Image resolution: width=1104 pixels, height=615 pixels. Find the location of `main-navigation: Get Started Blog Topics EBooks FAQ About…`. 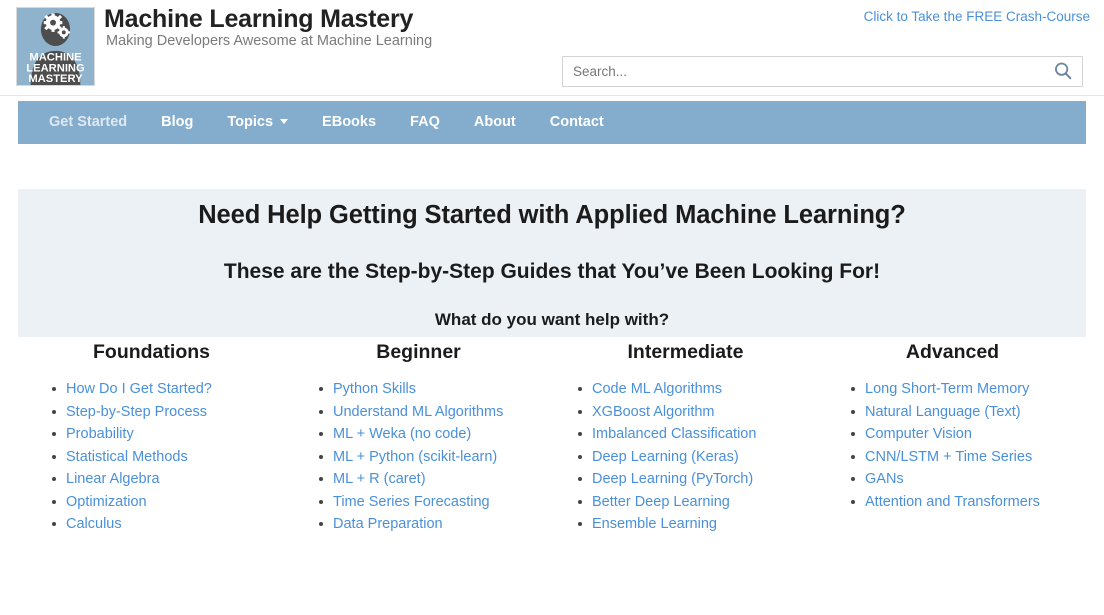

main-navigation: Get Started Blog Topics EBooks FAQ About… is located at coordinates (552, 122).